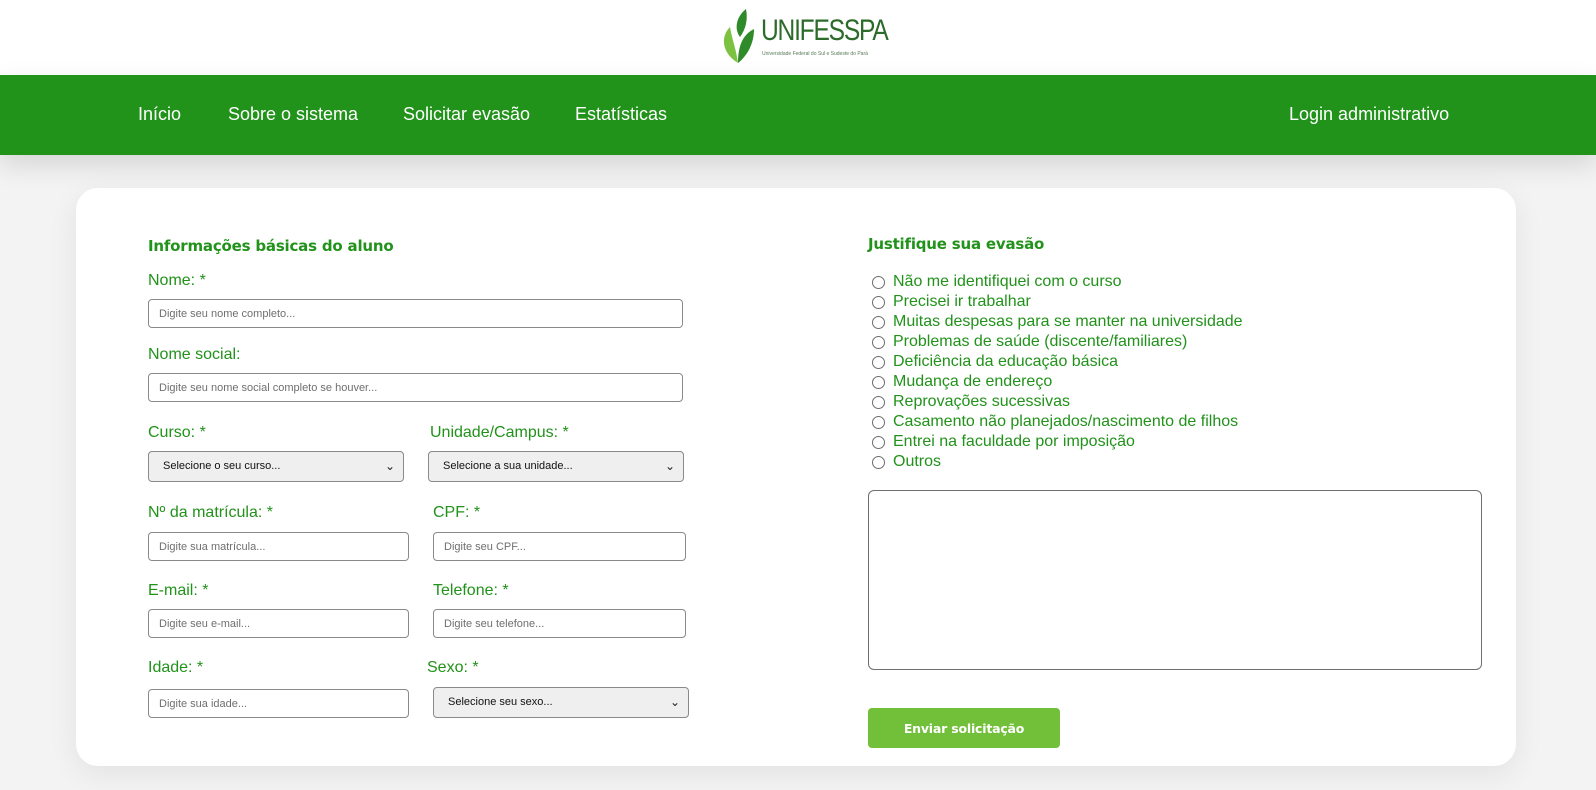 The height and width of the screenshot is (790, 1596). Describe the element at coordinates (453, 667) in the screenshot. I see `sexo-label: Sexo: *` at that location.